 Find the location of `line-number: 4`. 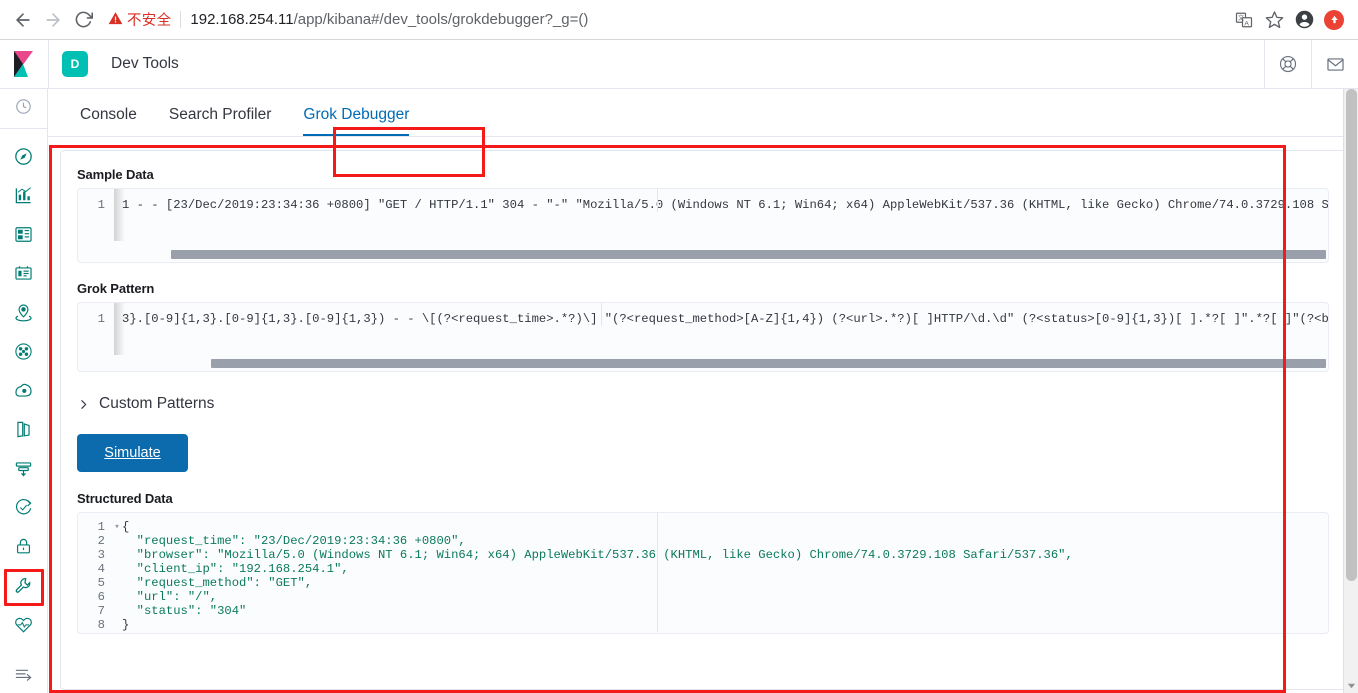

line-number: 4 is located at coordinates (101, 569).